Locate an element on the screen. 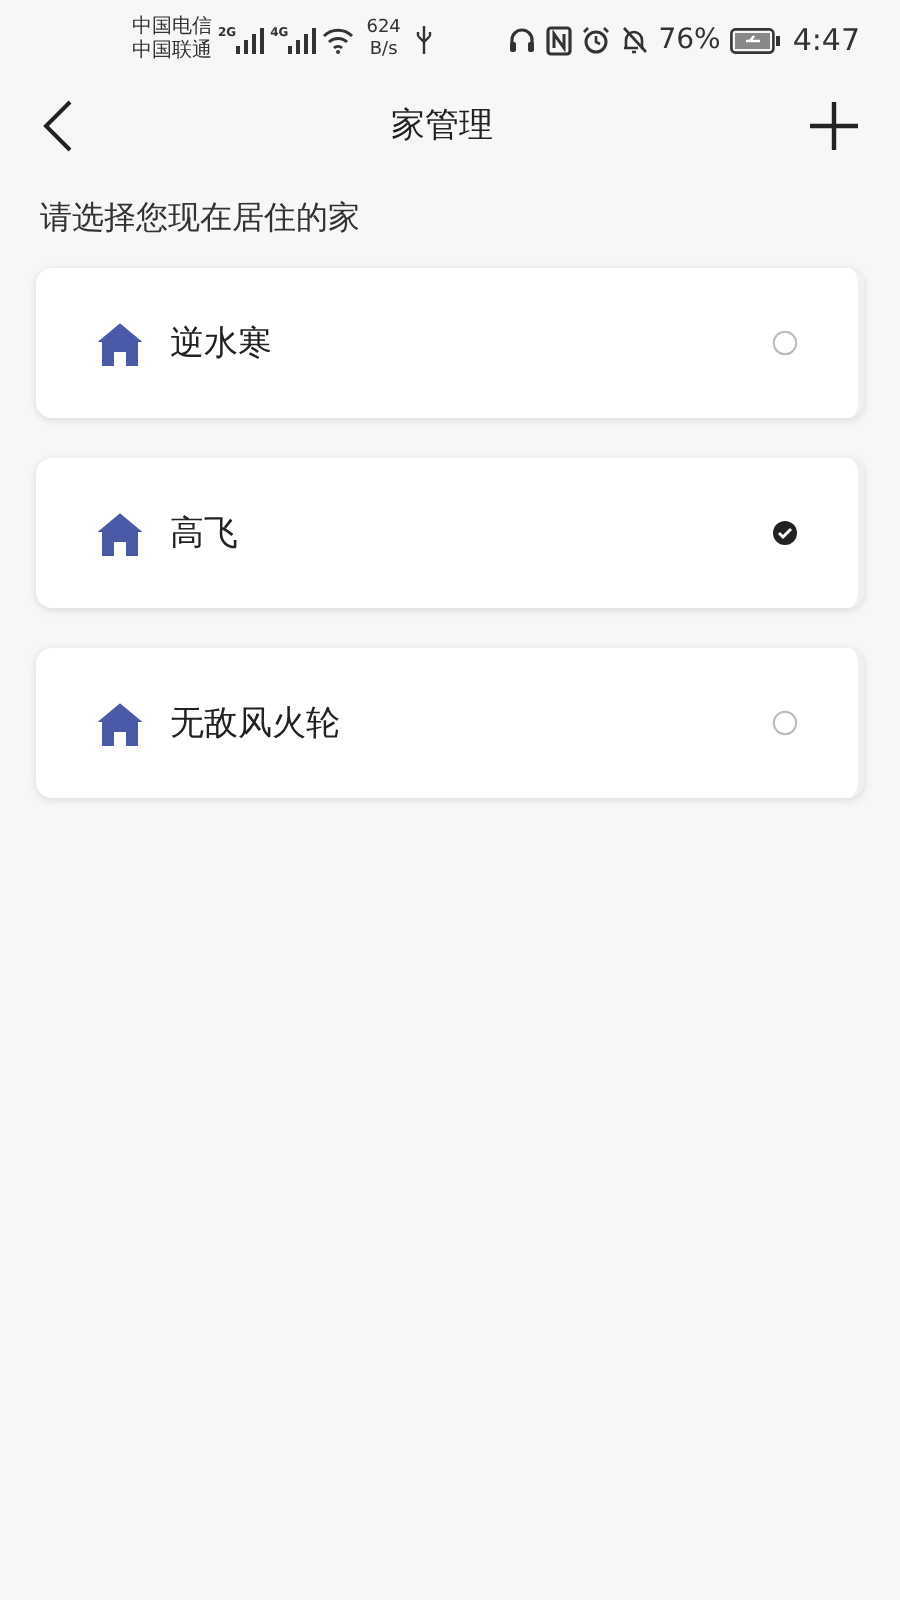 This screenshot has width=900, height=1600. home-name: 无敌风火轮 is located at coordinates (256, 724).